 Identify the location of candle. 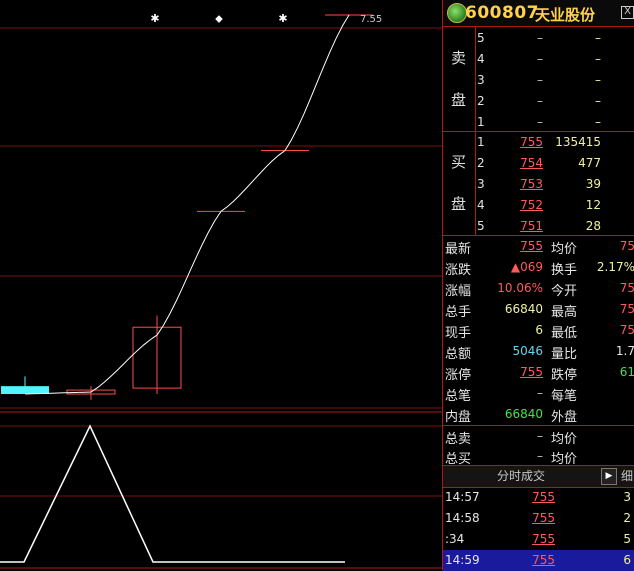
(157, 354).